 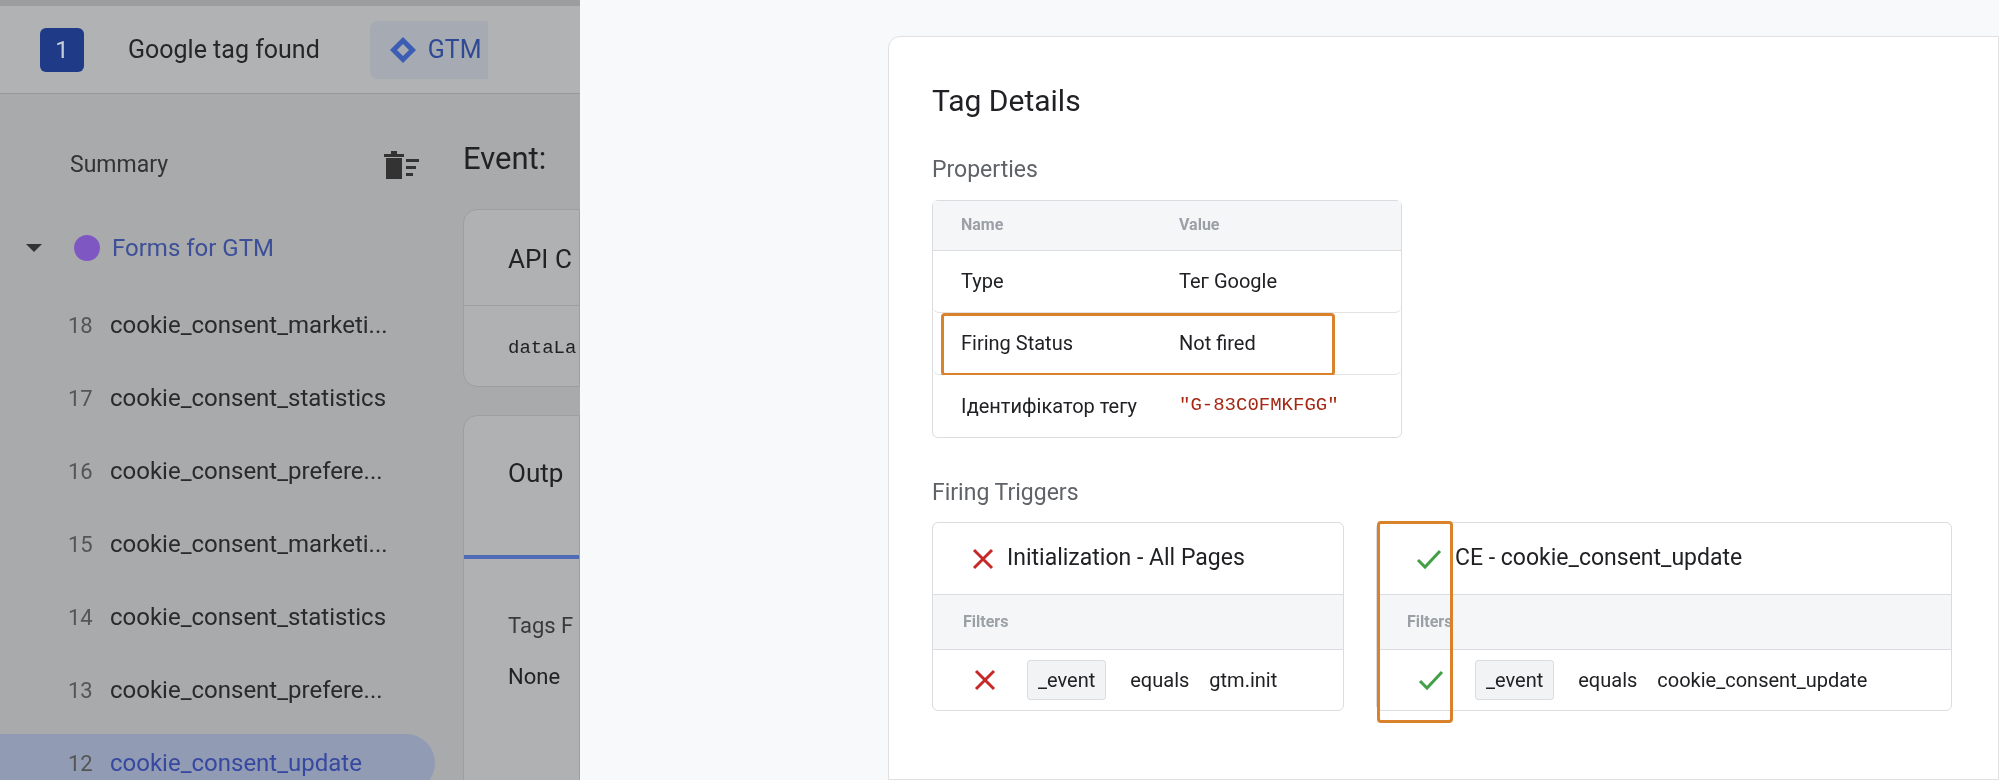 I want to click on count-badge: 1, so click(x=62, y=49).